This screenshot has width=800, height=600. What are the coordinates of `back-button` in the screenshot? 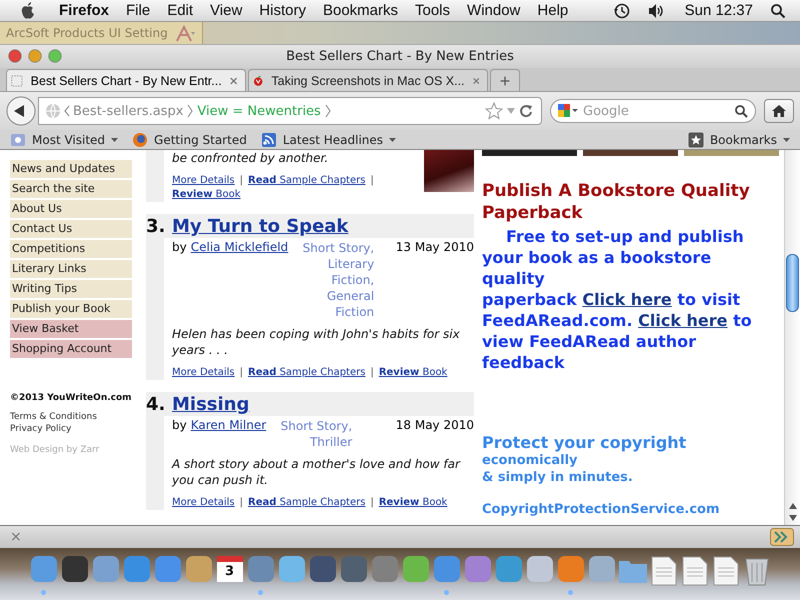 It's located at (21, 111).